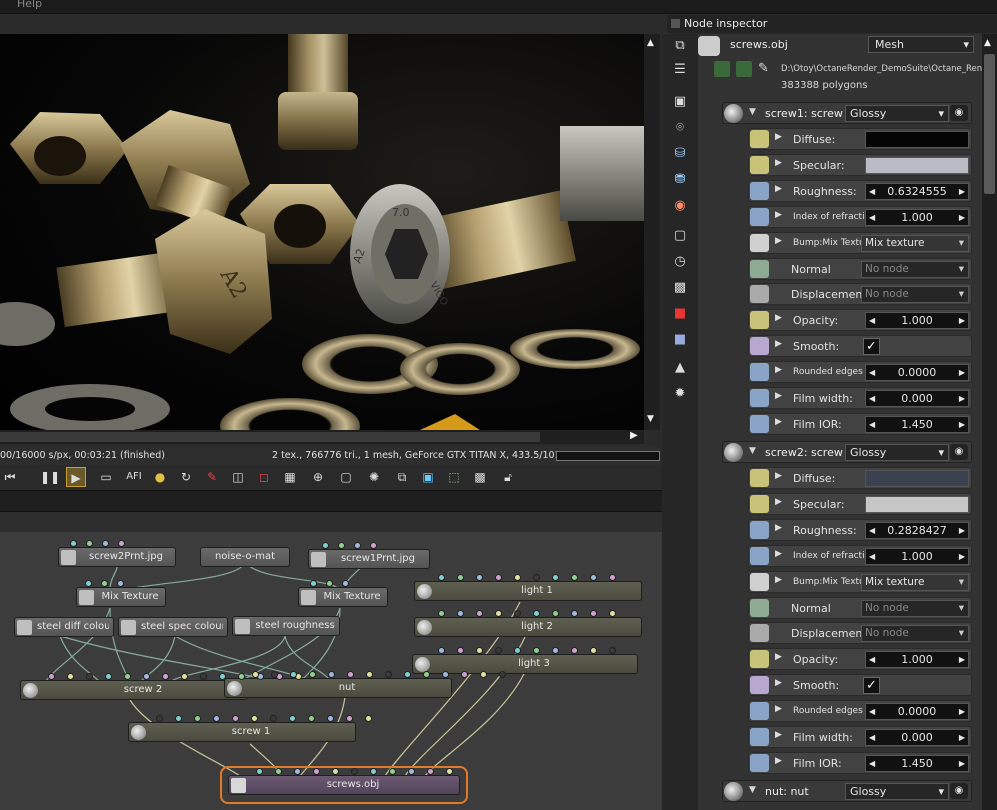 The height and width of the screenshot is (810, 997). I want to click on texture-dropdown: Mix texture, so click(915, 243).